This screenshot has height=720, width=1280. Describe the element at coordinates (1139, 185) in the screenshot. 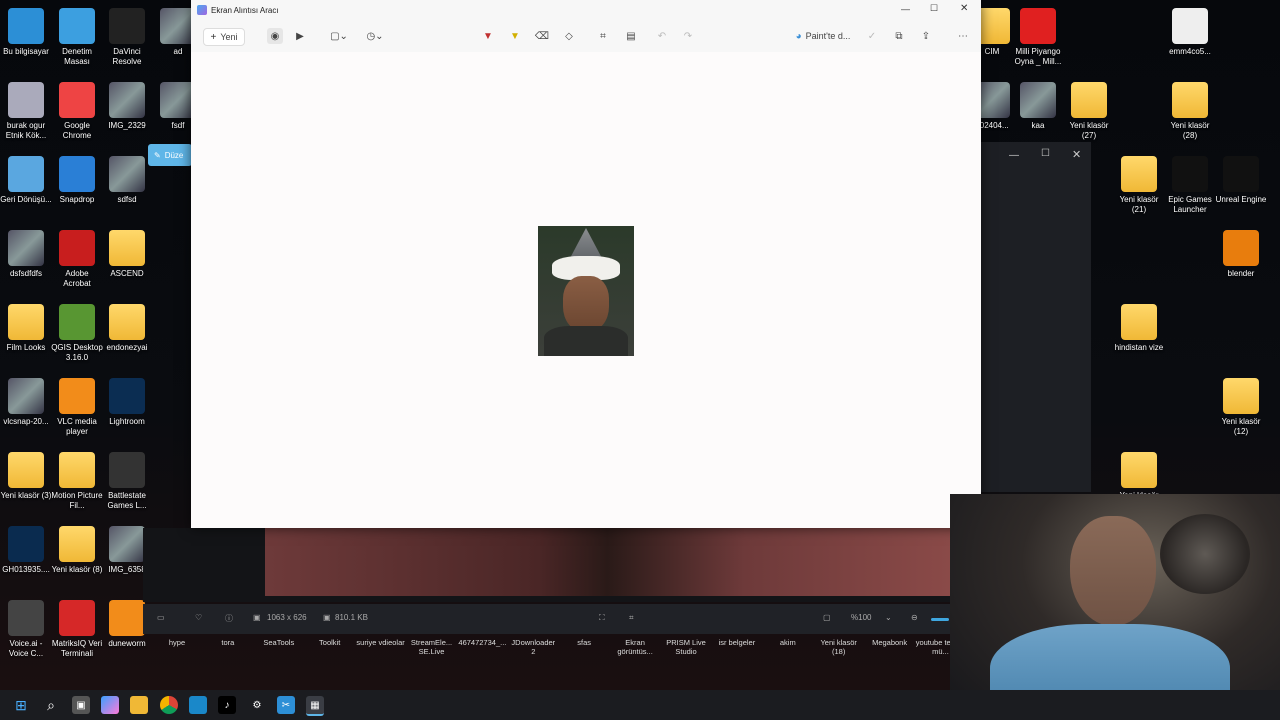

I see `desktop-icon: Yeni klasör (21)` at that location.